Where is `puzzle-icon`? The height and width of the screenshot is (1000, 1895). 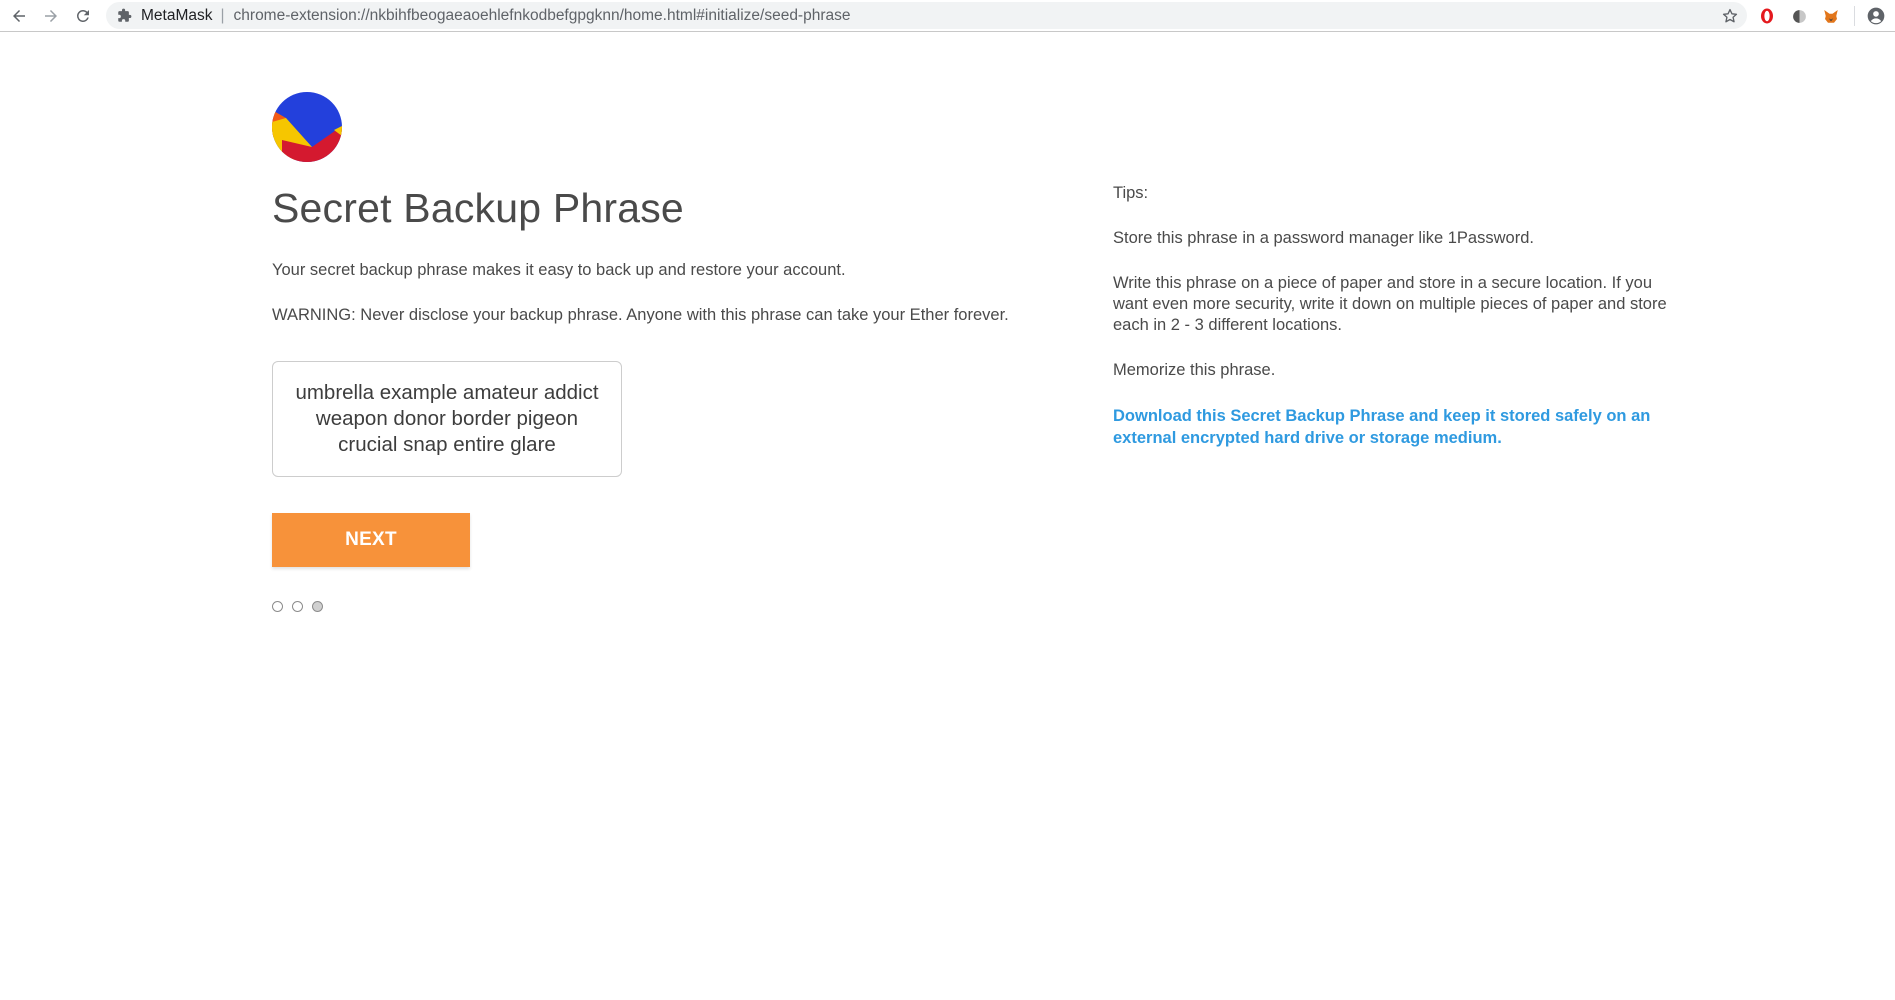 puzzle-icon is located at coordinates (124, 16).